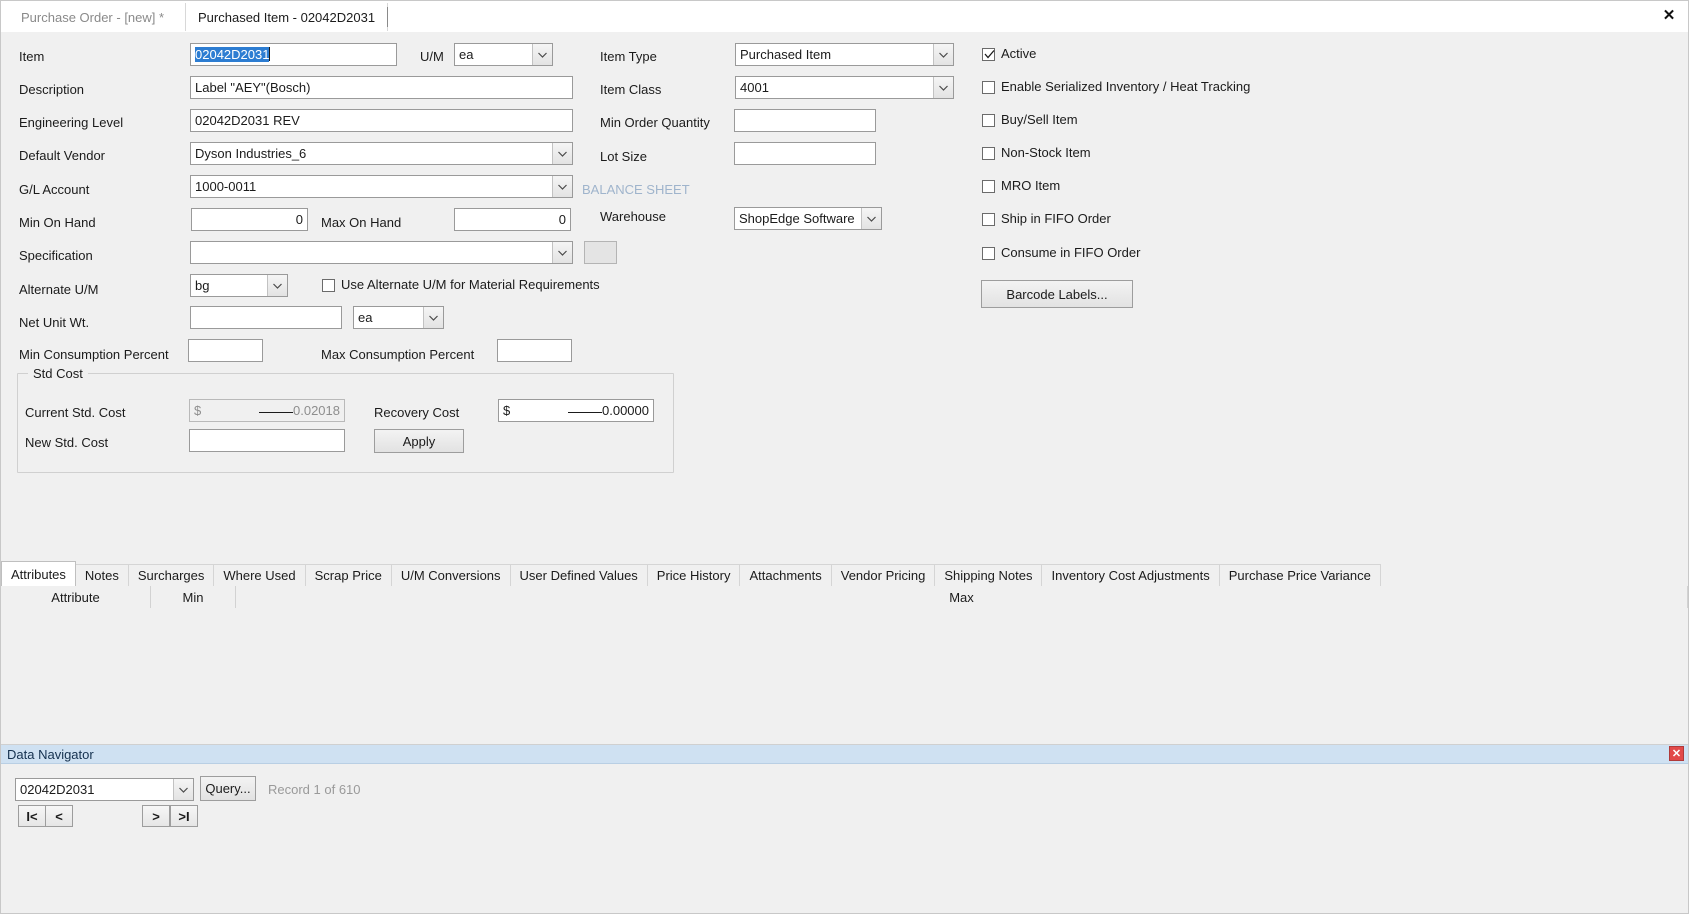 This screenshot has width=1689, height=914. What do you see at coordinates (57, 789) in the screenshot?
I see `record-selector-value: 02042D2031` at bounding box center [57, 789].